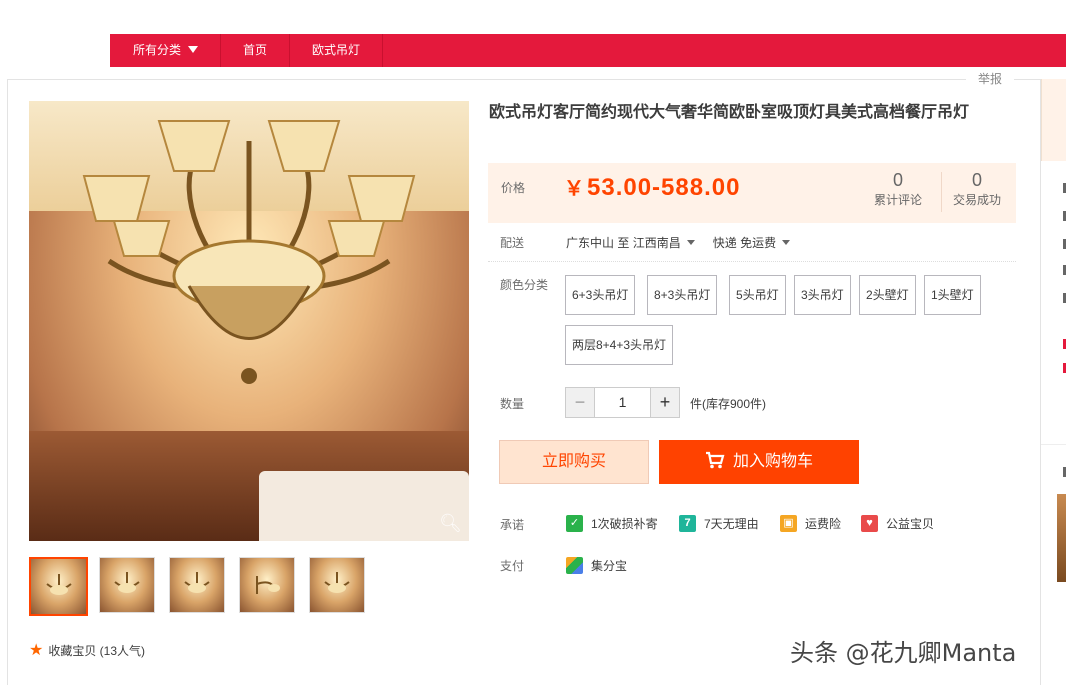  Describe the element at coordinates (1053, 379) in the screenshot. I see `right-sidebar-partial` at that location.